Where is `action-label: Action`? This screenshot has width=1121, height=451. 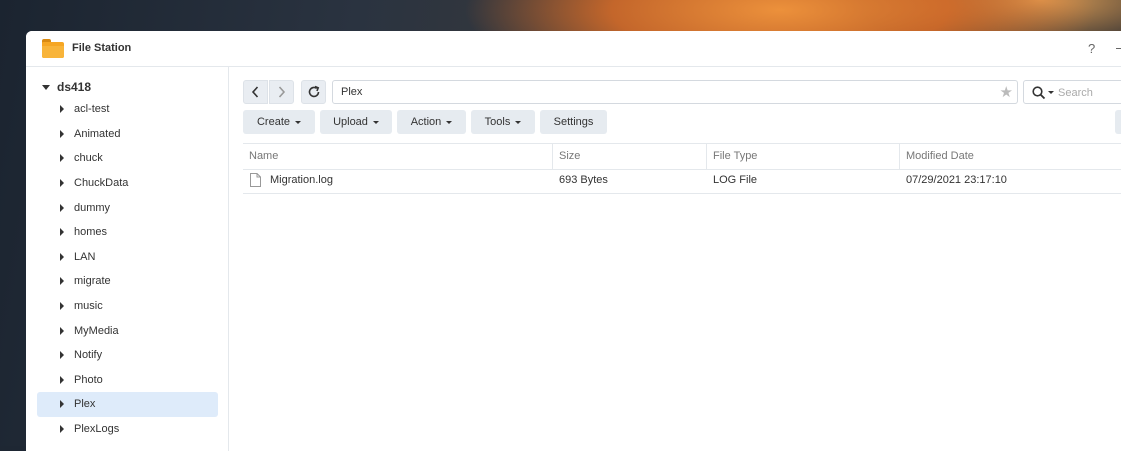
action-label: Action is located at coordinates (426, 122).